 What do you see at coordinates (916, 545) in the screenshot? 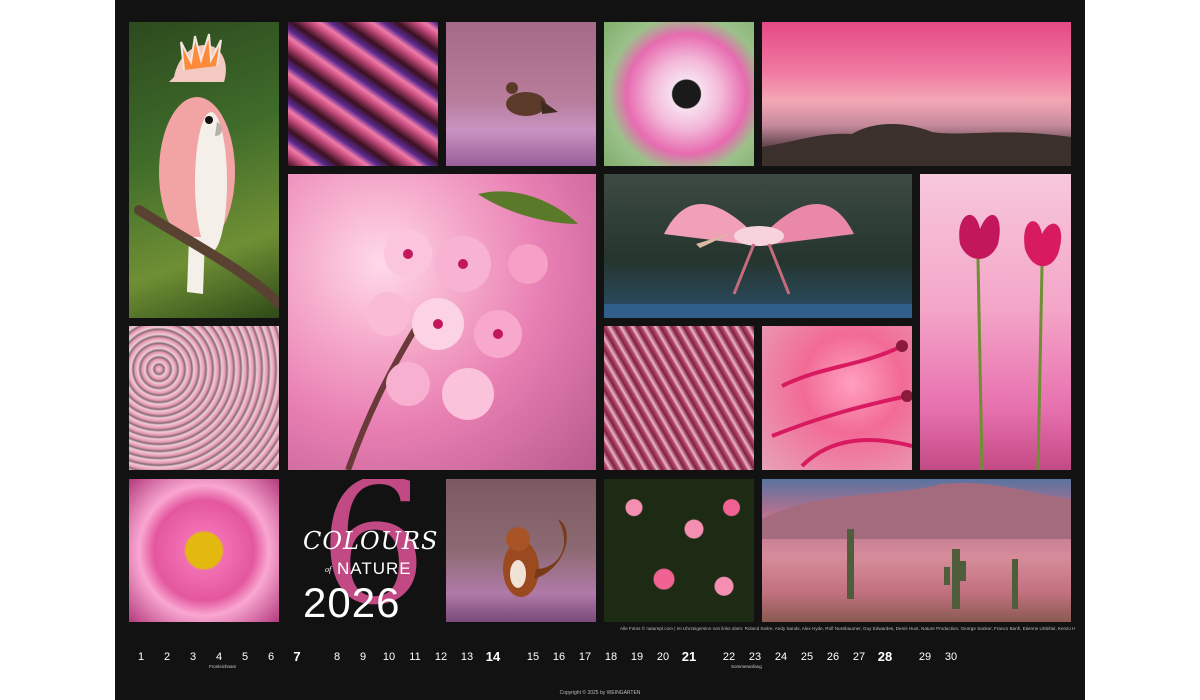
I see `cactus-illustration` at bounding box center [916, 545].